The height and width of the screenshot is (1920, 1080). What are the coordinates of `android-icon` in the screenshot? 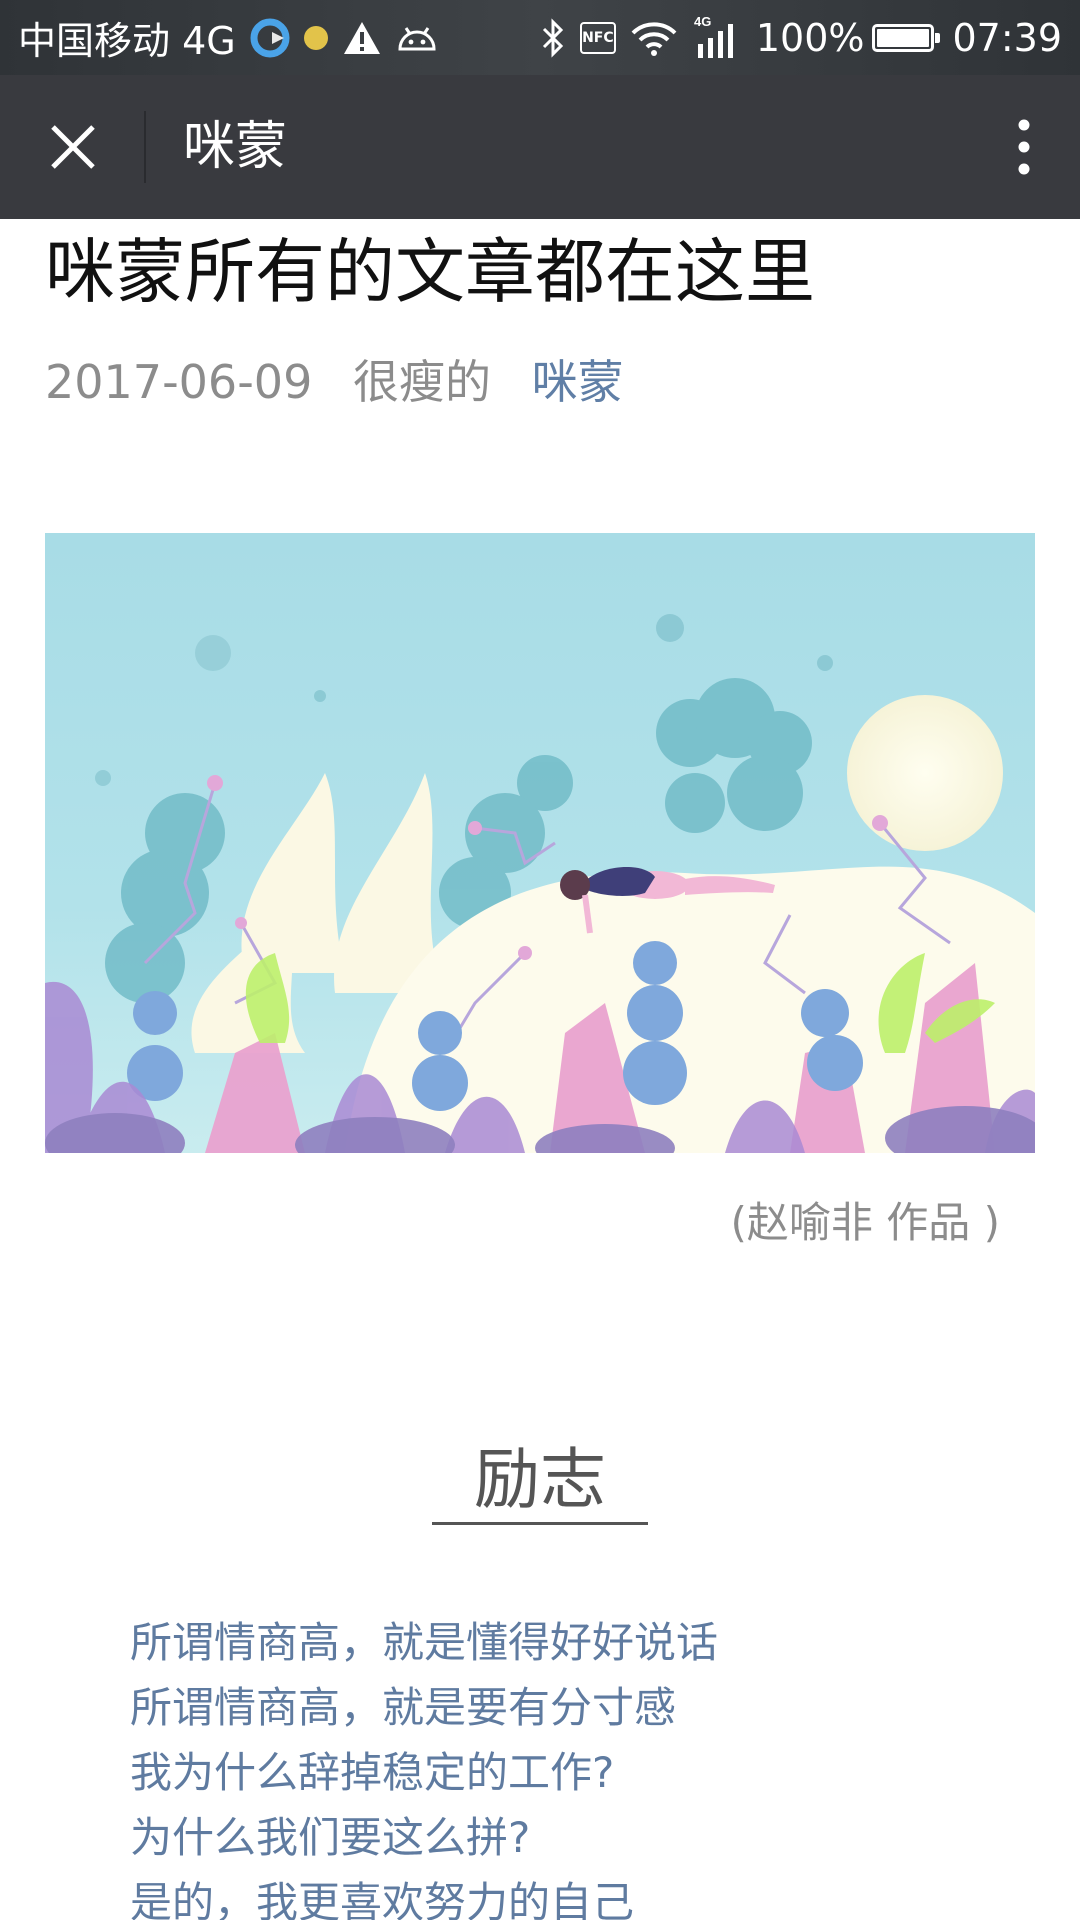 It's located at (417, 38).